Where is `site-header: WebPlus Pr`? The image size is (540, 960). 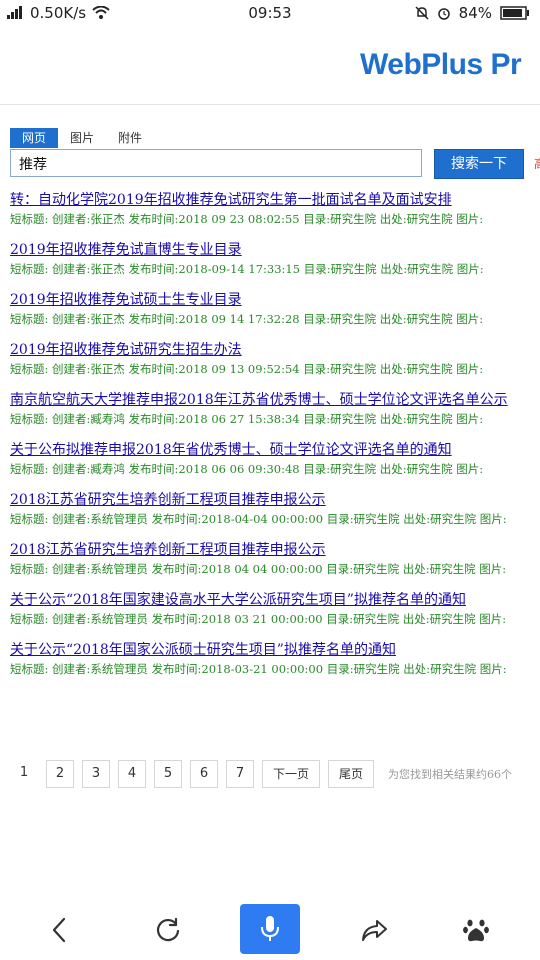 site-header: WebPlus Pr is located at coordinates (270, 65).